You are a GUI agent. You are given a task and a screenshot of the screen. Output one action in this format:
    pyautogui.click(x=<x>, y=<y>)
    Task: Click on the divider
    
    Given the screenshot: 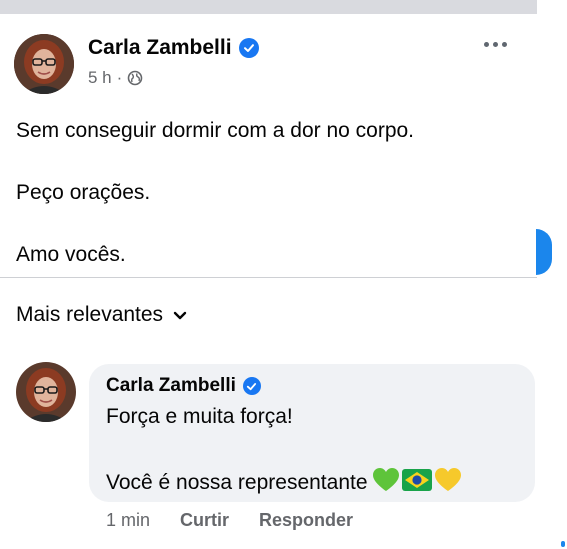 What is the action you would take?
    pyautogui.click(x=268, y=277)
    